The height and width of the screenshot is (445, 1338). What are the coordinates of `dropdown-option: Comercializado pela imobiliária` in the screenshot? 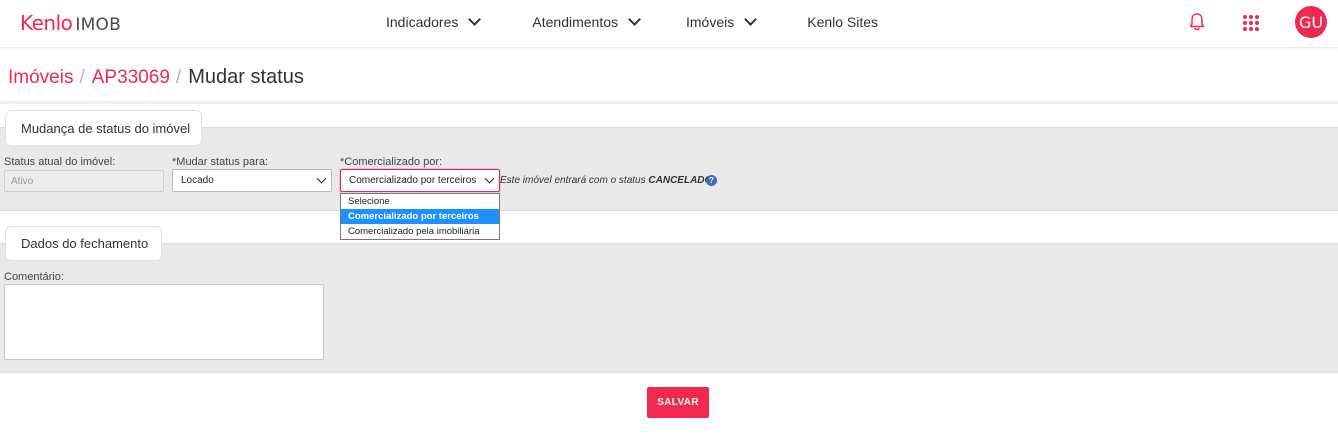 It's located at (420, 231).